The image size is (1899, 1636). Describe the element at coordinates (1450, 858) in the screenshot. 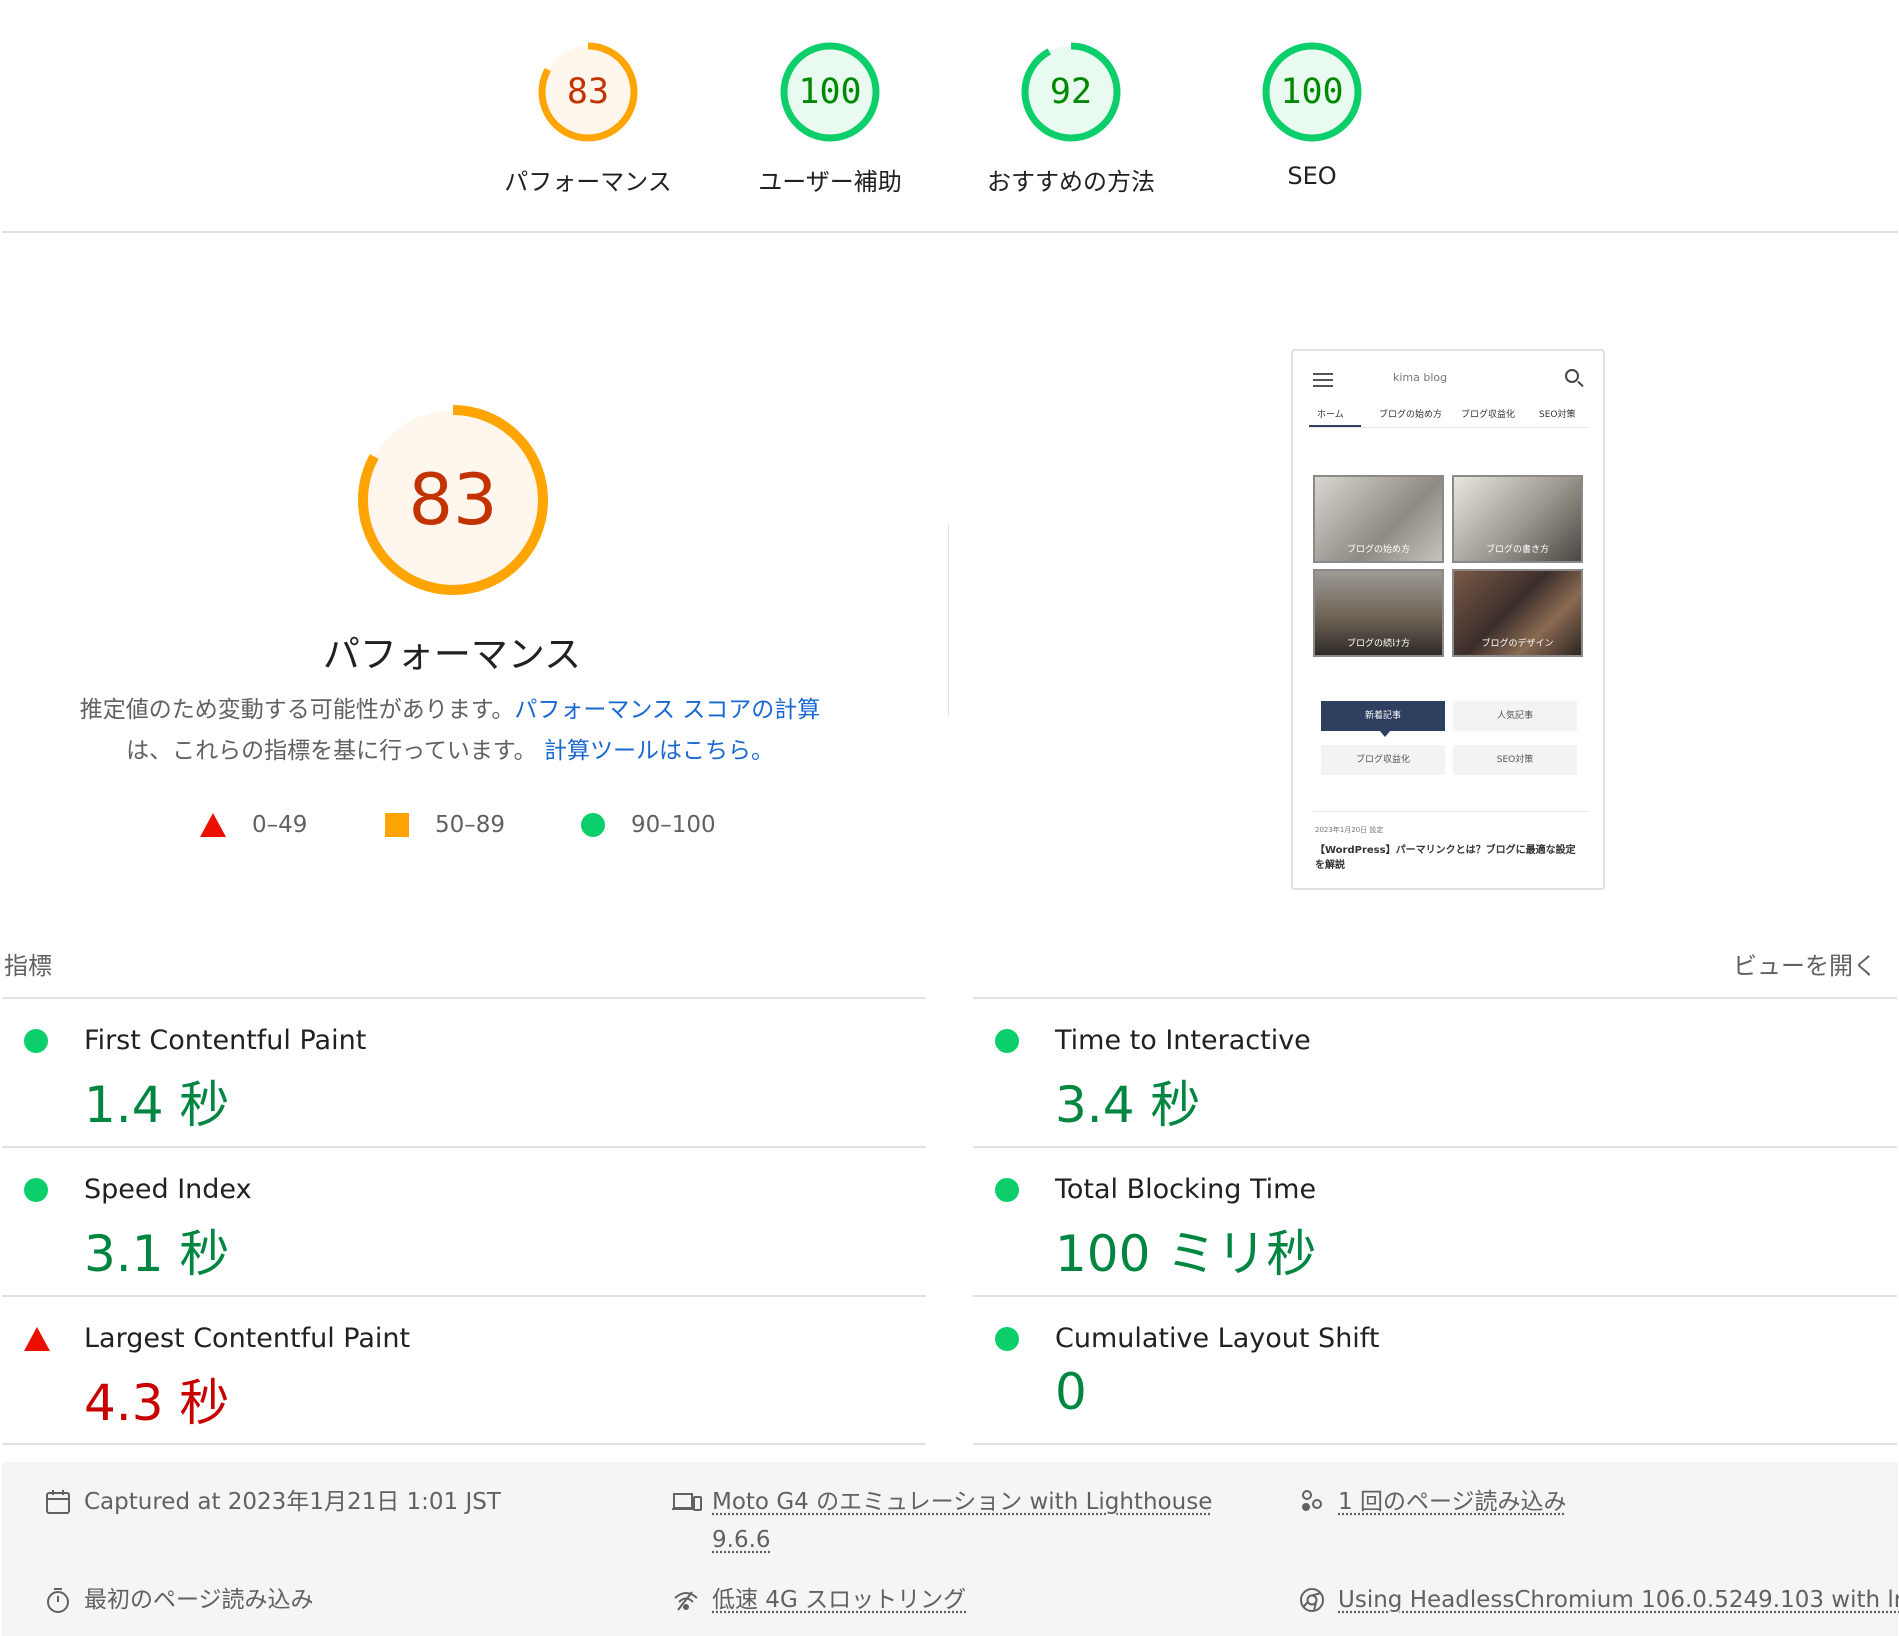

I see `post-title: 【WordPress】パーマリンクとは？ブログに最適な設定を解説` at that location.